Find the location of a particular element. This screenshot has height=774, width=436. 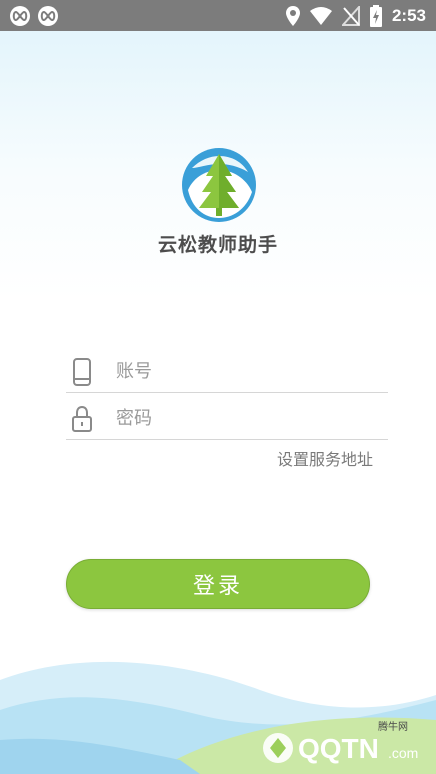

set-server-address-link: 设置服务地址 is located at coordinates (325, 458).